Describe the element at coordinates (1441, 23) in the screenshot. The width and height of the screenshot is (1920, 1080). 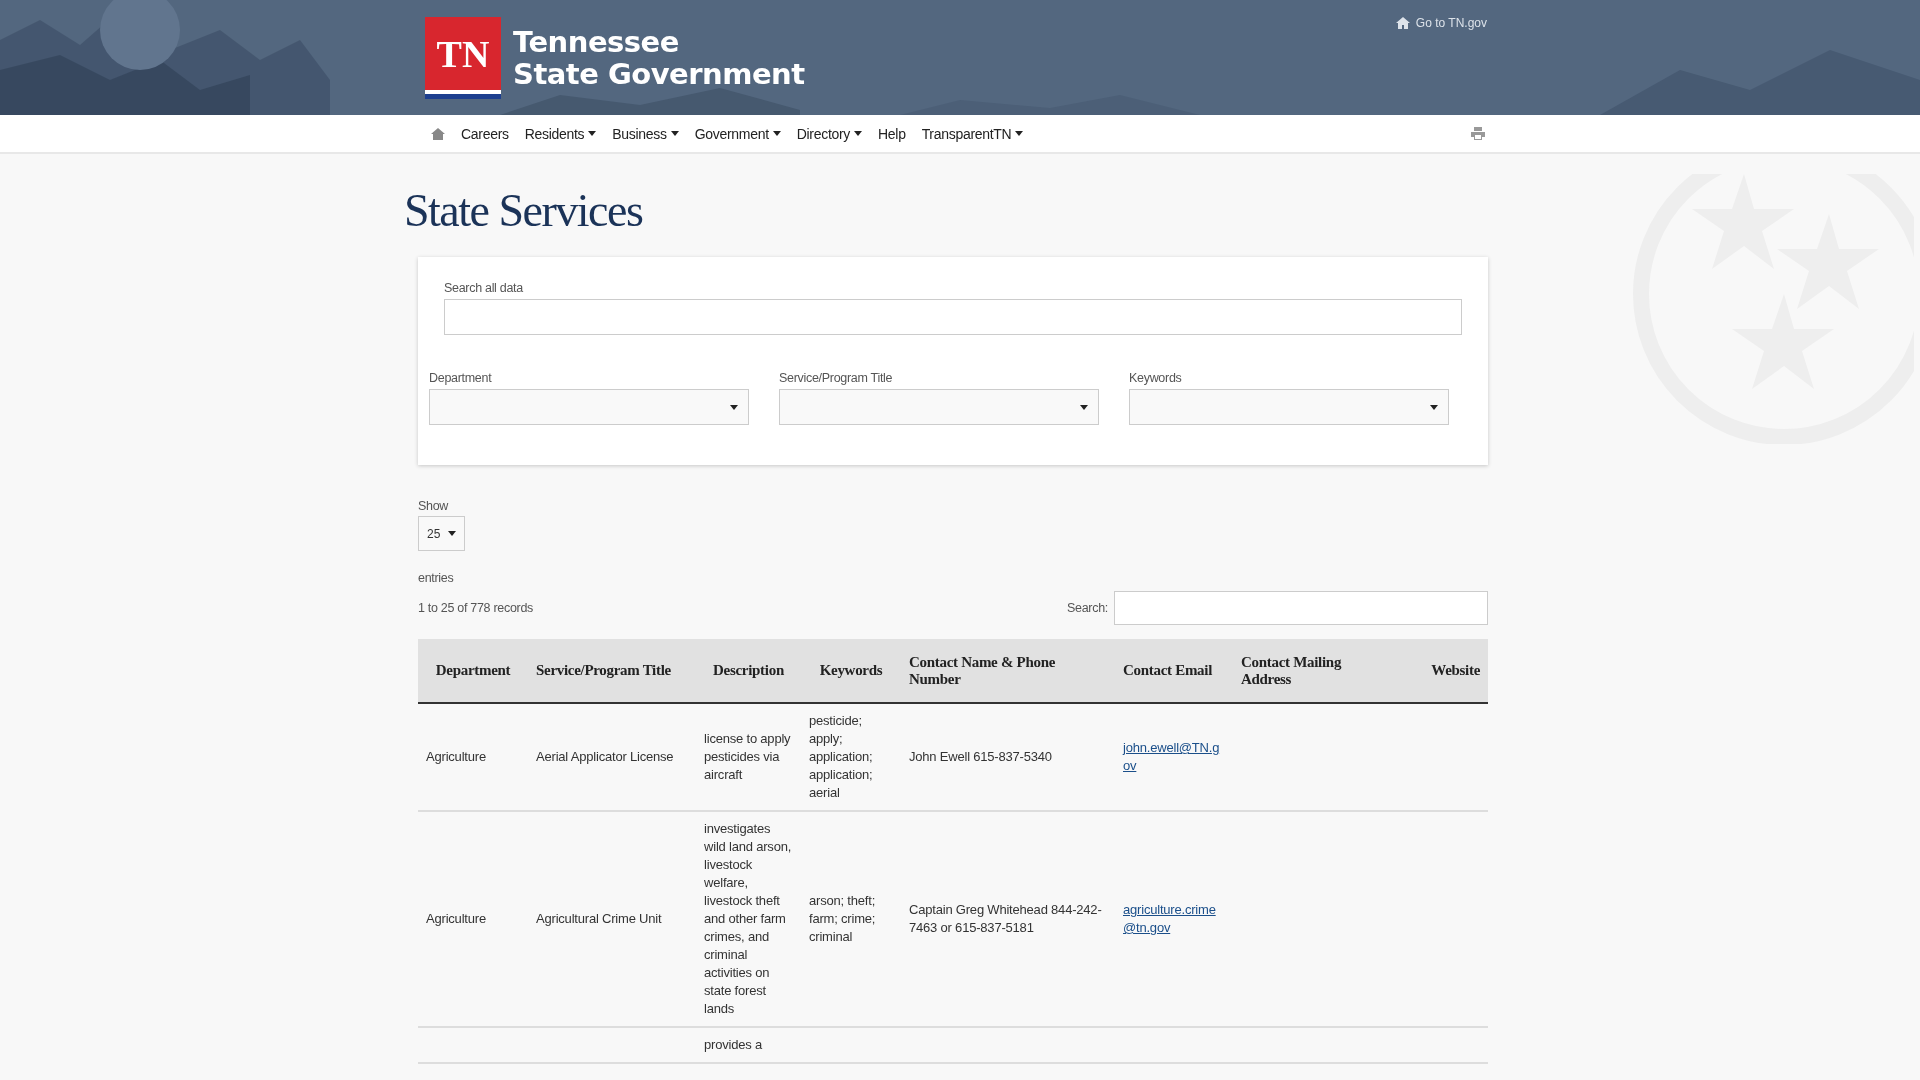
I see `go-to-site-link: Go to TN.gov` at that location.